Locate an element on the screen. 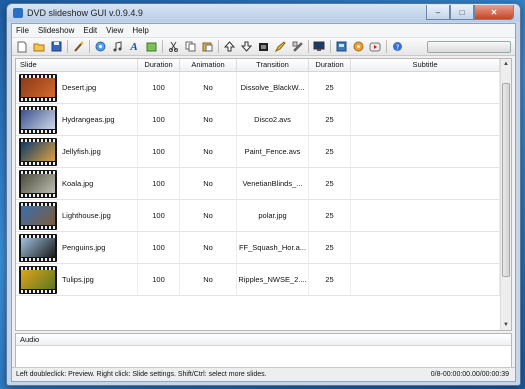 The image size is (525, 389). transition-cell: Disco2.avs is located at coordinates (273, 119).